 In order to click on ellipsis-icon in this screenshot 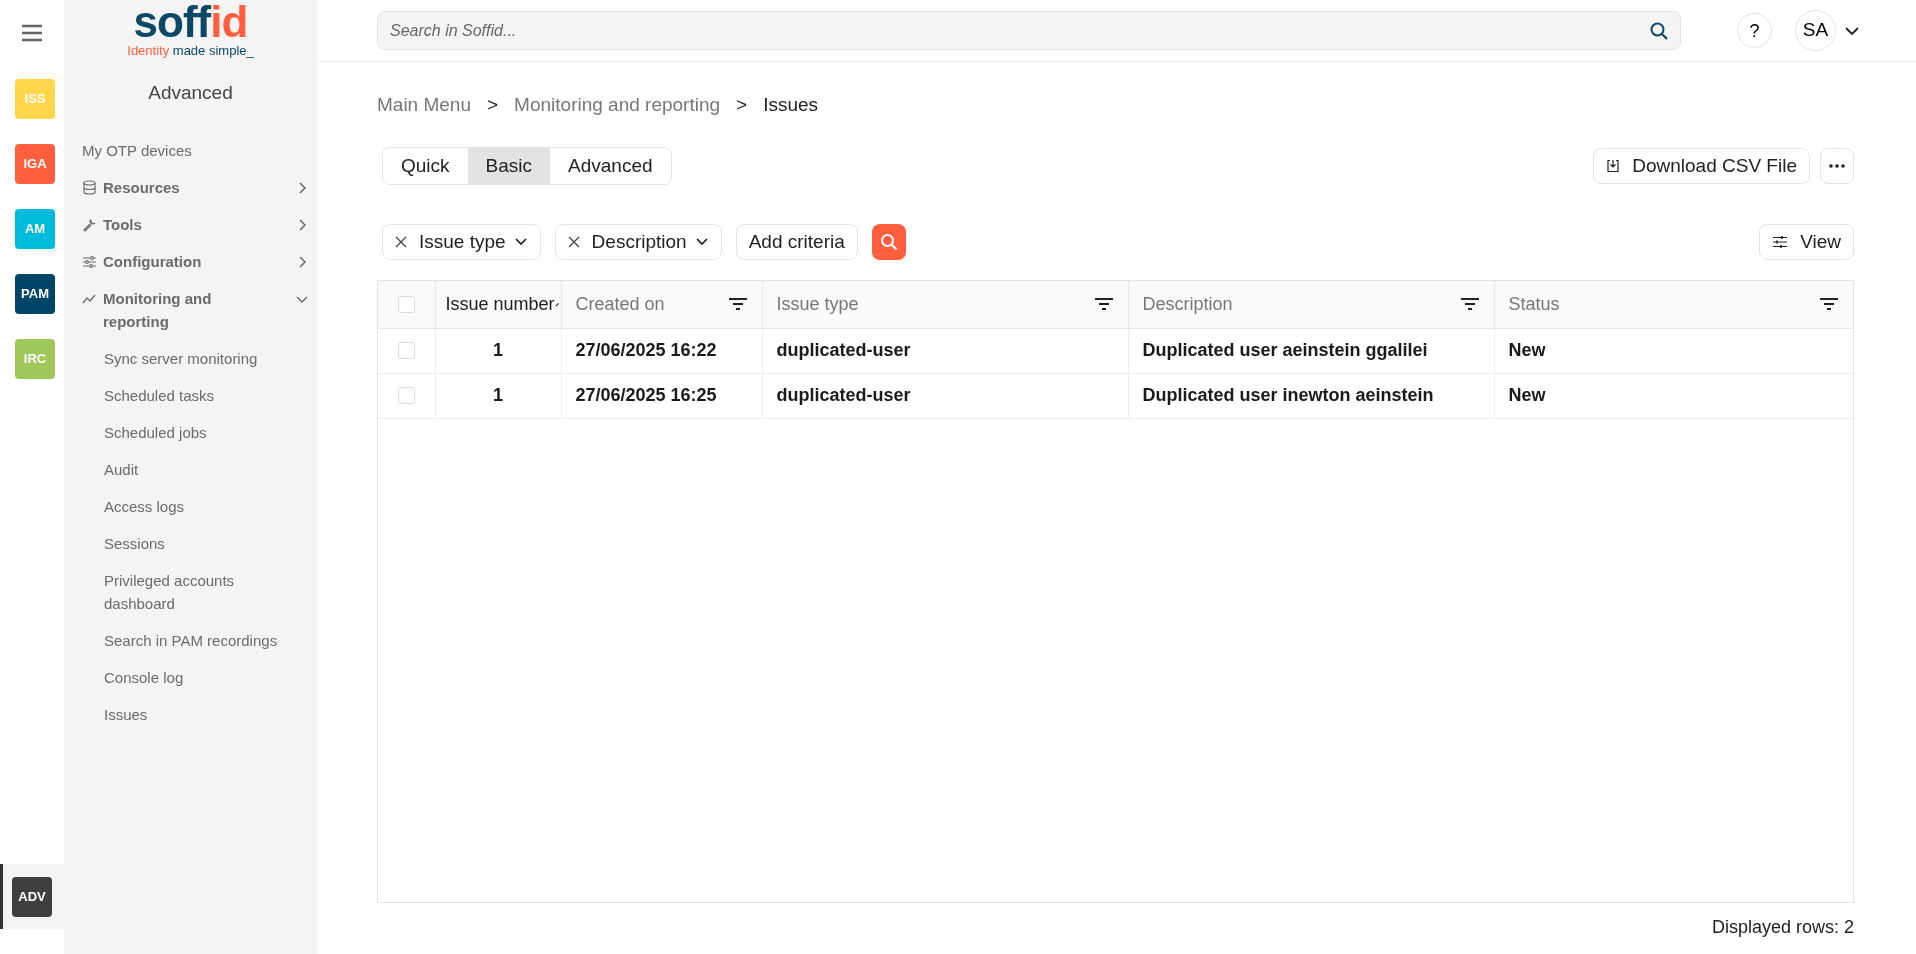, I will do `click(1837, 166)`.